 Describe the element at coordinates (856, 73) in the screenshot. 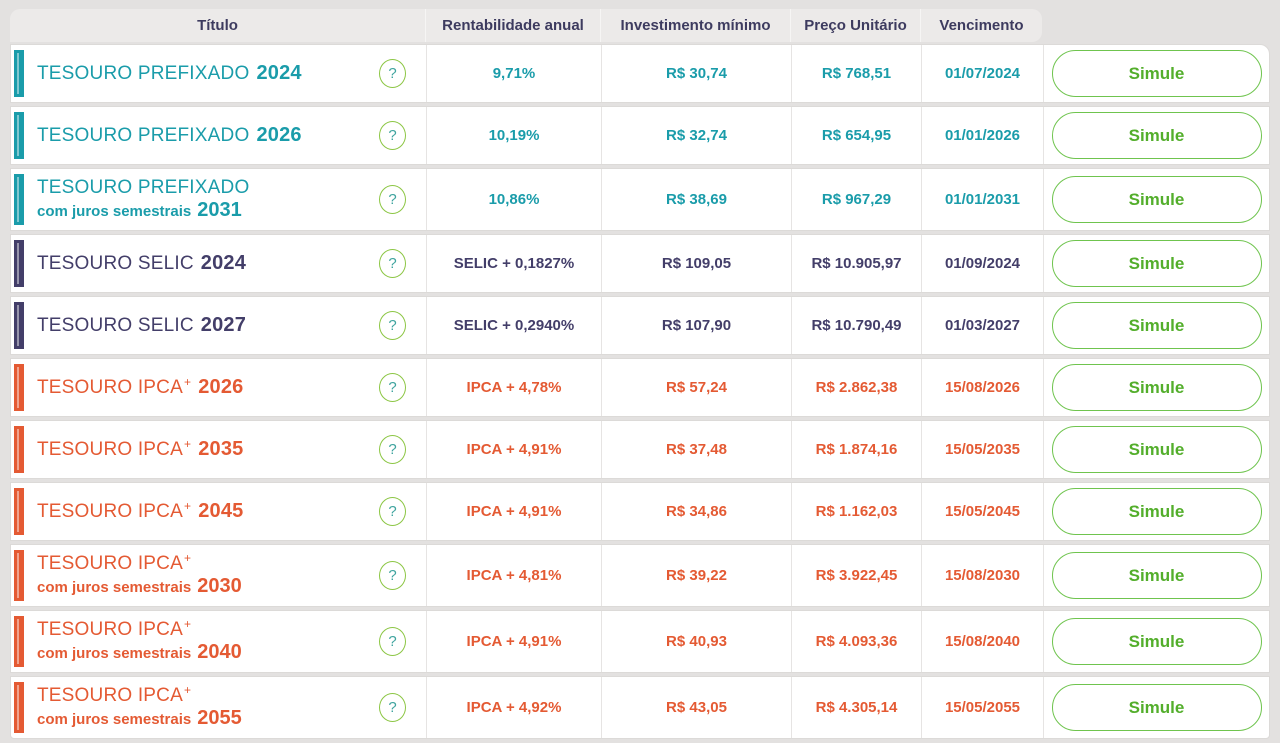

I see `unit-price-value: R$ 768,51` at that location.